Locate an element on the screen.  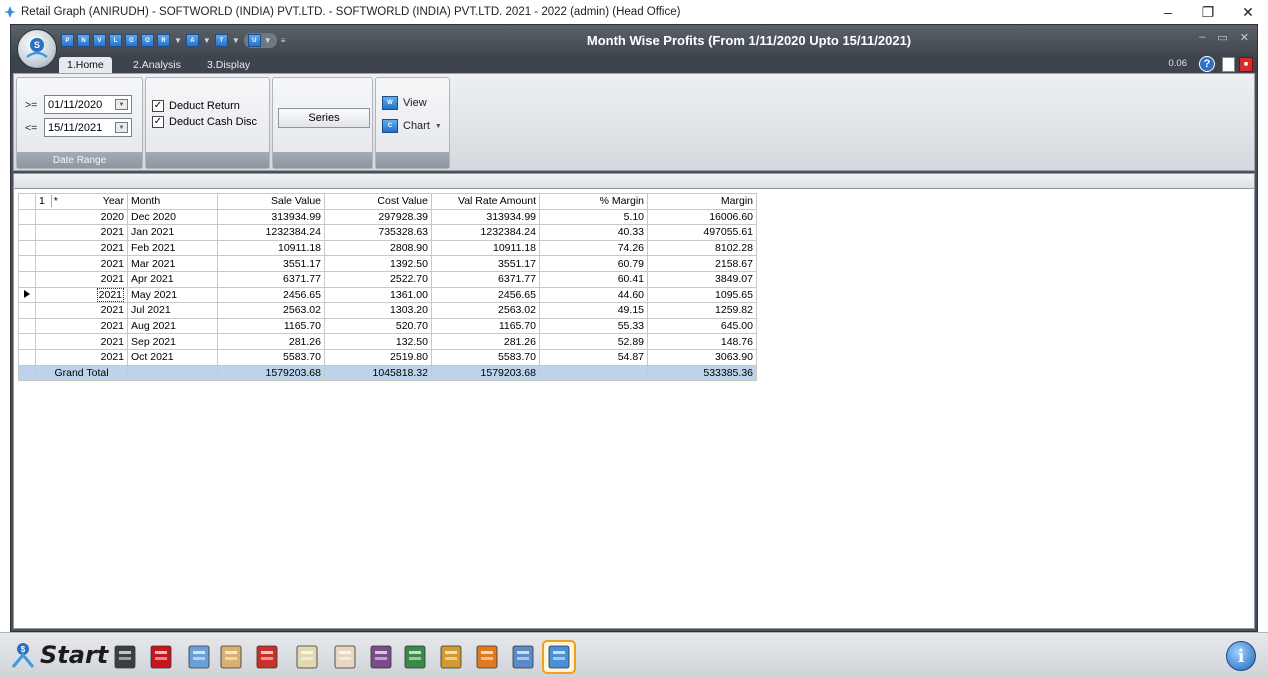
cell-val-rate-amount: 1165.70 is located at coordinates (485, 326).